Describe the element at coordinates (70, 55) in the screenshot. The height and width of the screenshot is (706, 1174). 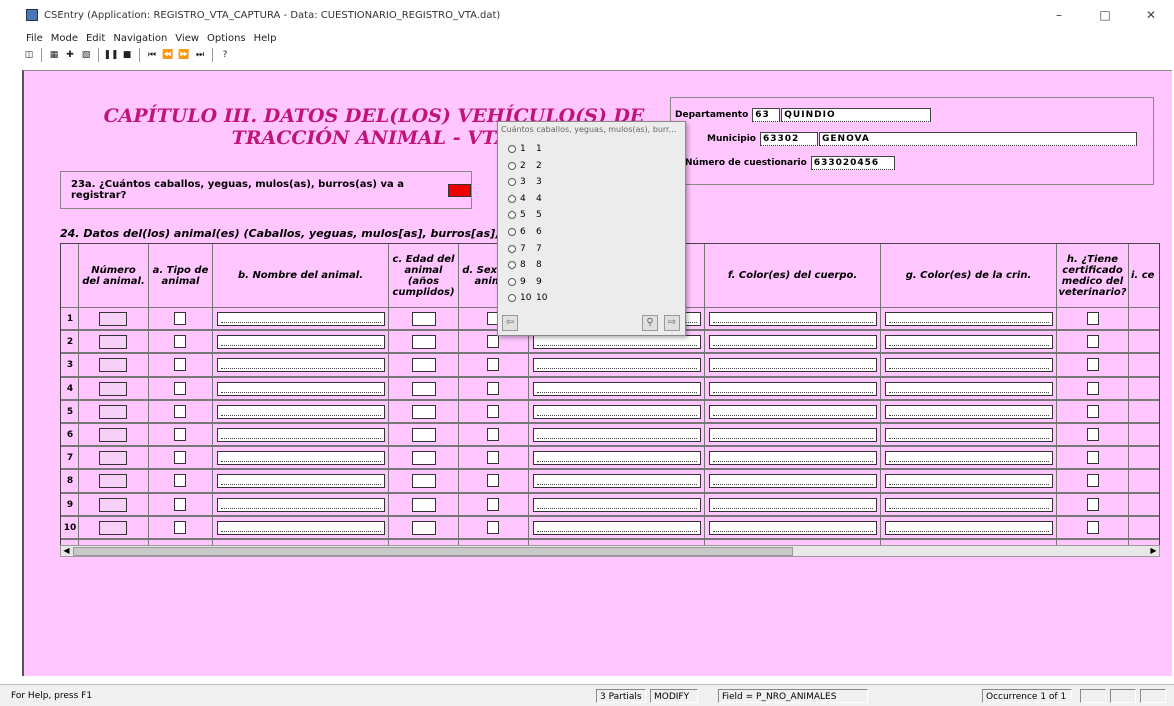
I see `insert-case-icon: ✚` at that location.